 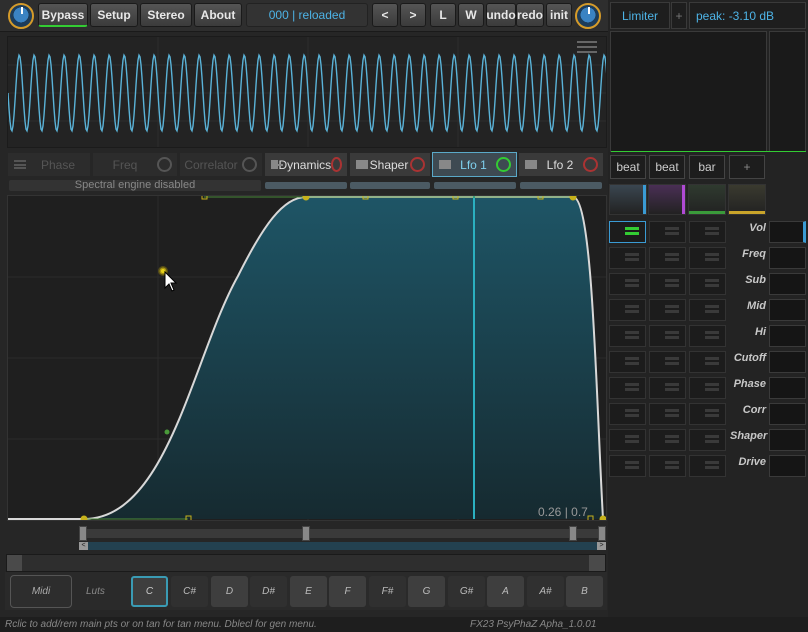 What do you see at coordinates (229, 591) in the screenshot?
I see `note-key-d: D` at bounding box center [229, 591].